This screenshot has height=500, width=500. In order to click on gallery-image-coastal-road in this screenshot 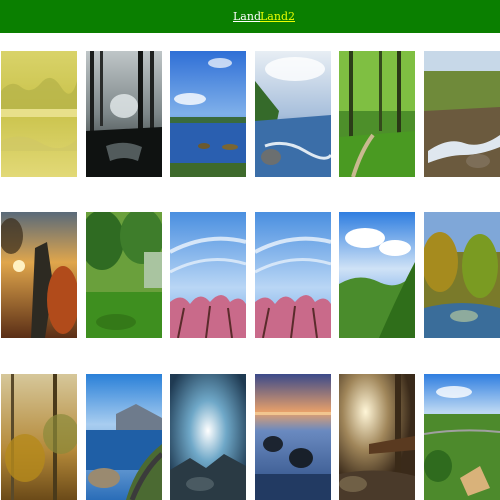, I will do `click(124, 437)`.